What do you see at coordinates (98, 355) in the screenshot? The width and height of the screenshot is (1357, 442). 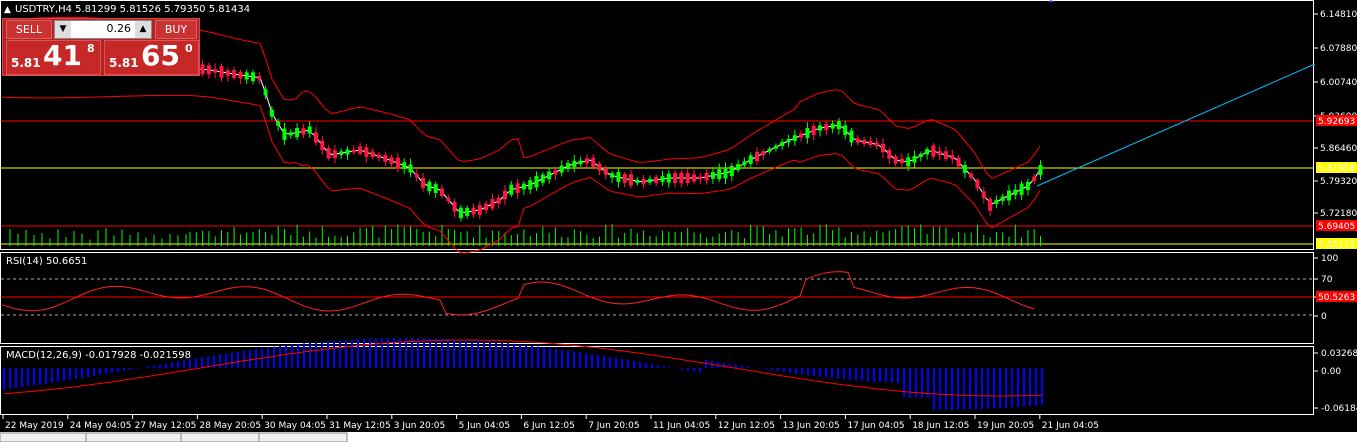 I see `macd-label: MACD(12,26,9) -0.017928 -0.021598` at bounding box center [98, 355].